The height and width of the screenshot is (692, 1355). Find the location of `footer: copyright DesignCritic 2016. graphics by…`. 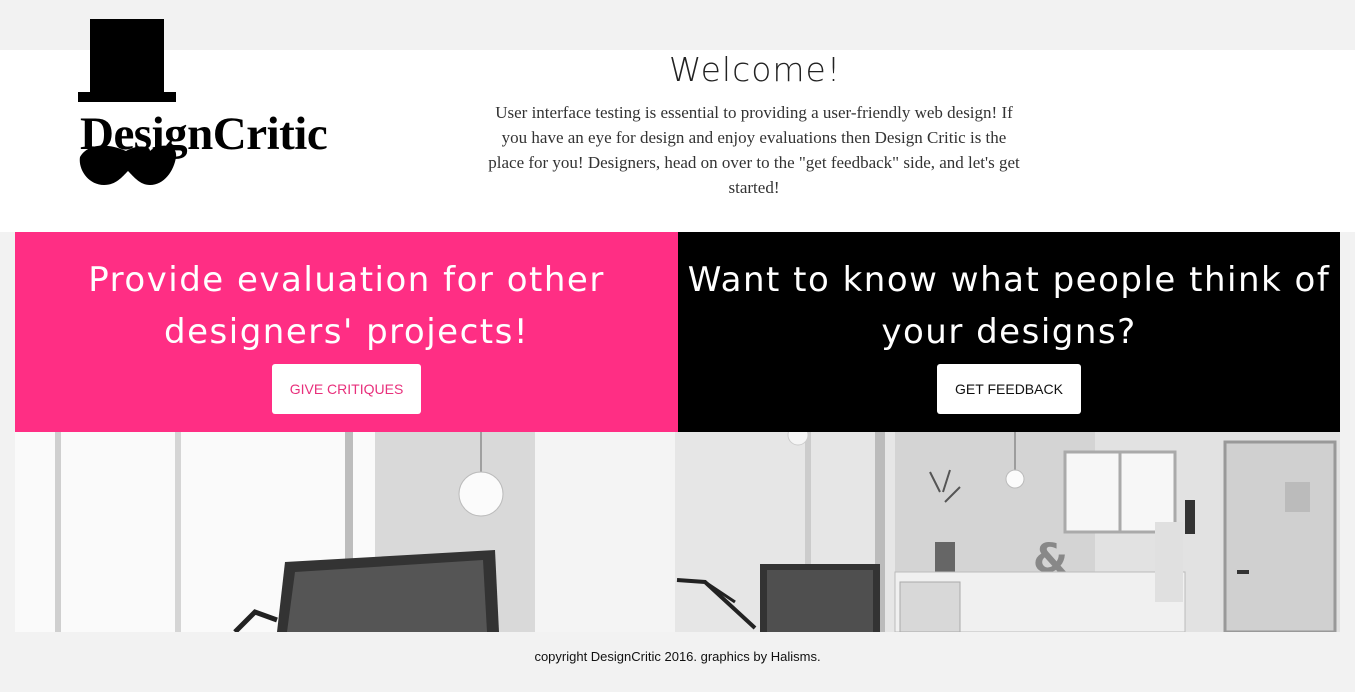

footer: copyright DesignCritic 2016. graphics by… is located at coordinates (677, 662).